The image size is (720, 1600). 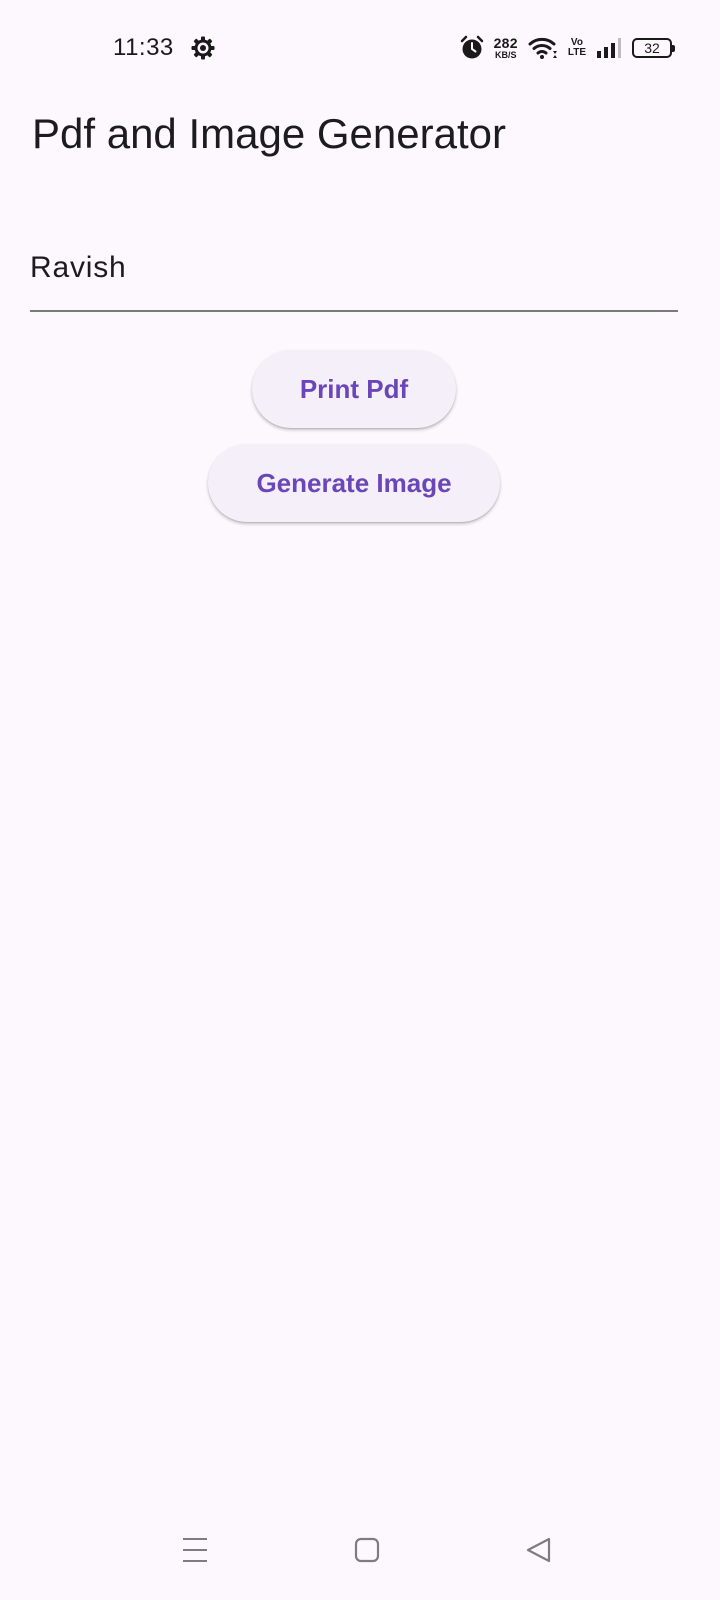 I want to click on nav-menu-button, so click(x=195, y=1552).